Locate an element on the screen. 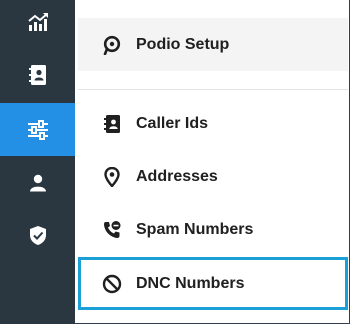  menu-item-label: Caller Ids is located at coordinates (172, 123).